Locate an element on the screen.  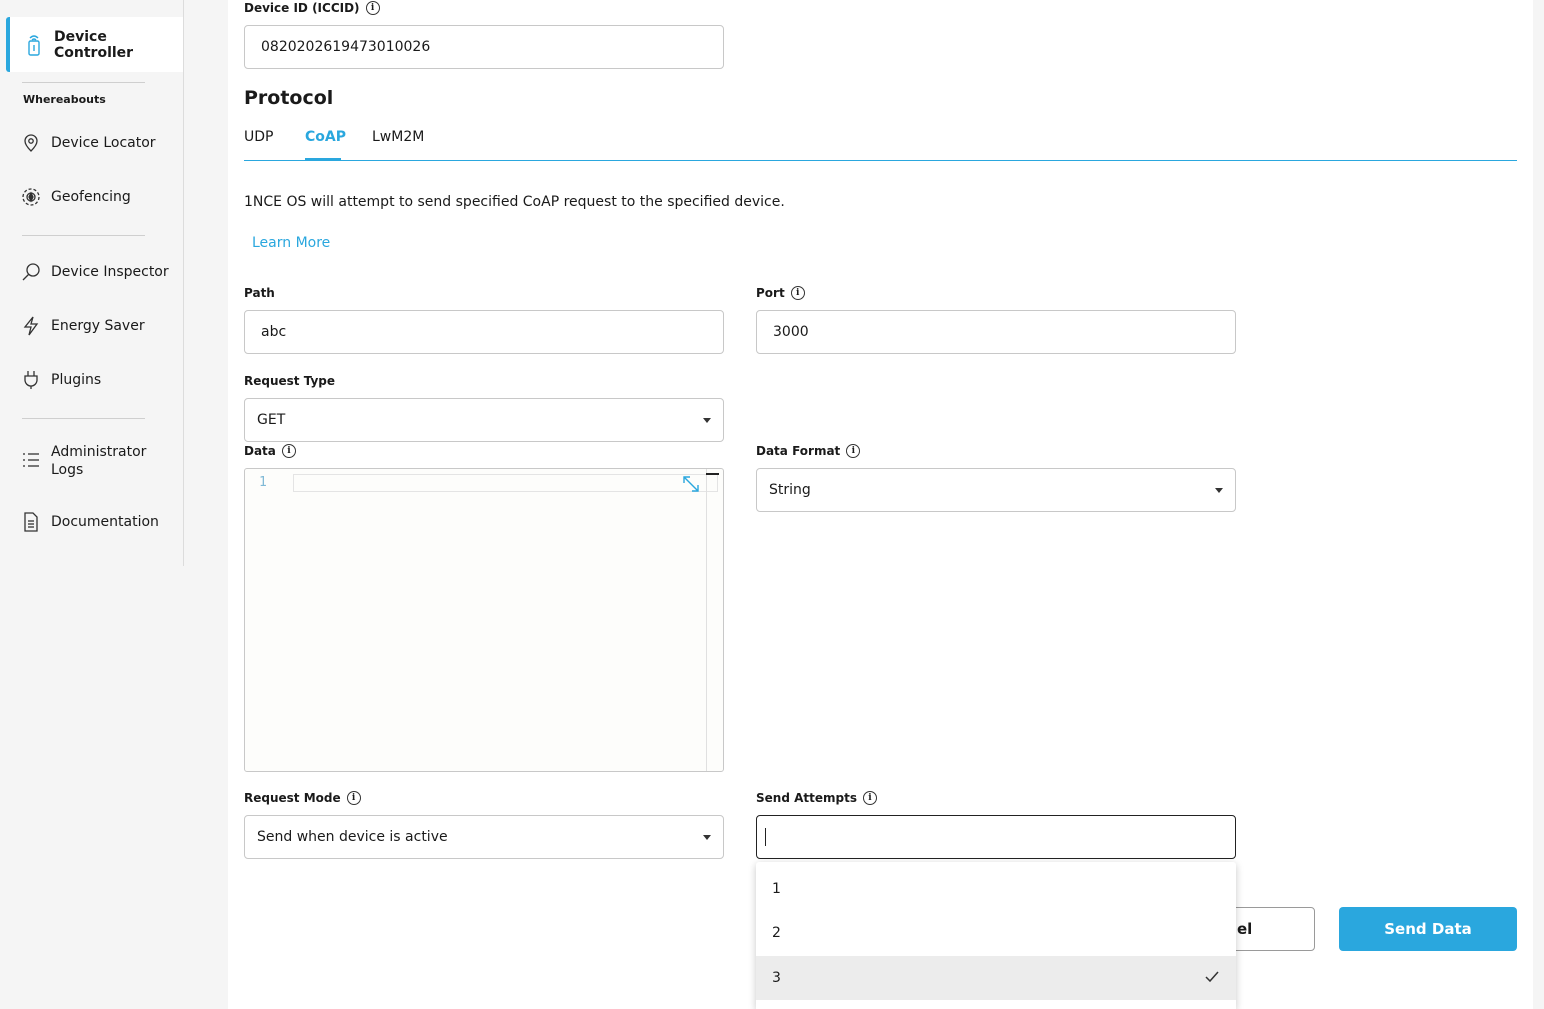
sidebar-item-device-locator: Device Locator is located at coordinates (88, 143).